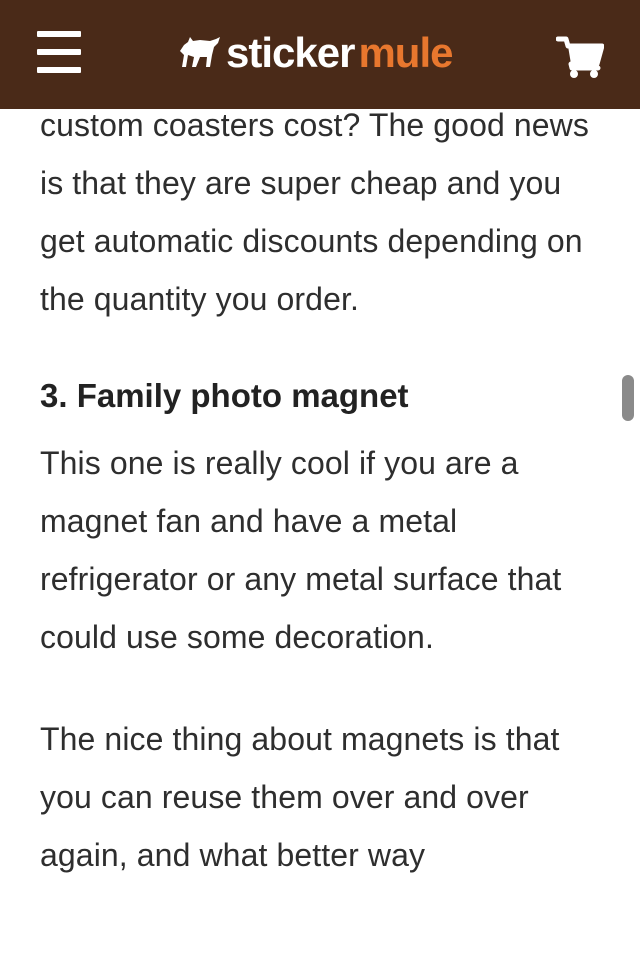 This screenshot has width=640, height=959. Describe the element at coordinates (580, 57) in the screenshot. I see `shopping-cart-icon` at that location.